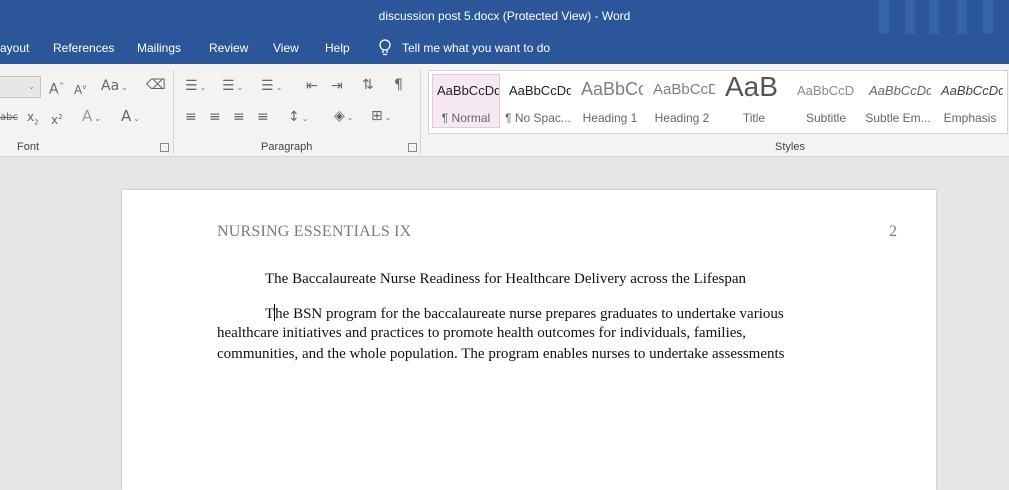 The width and height of the screenshot is (1009, 490). I want to click on line-spacing-icon: ↕ ⌄, so click(298, 118).